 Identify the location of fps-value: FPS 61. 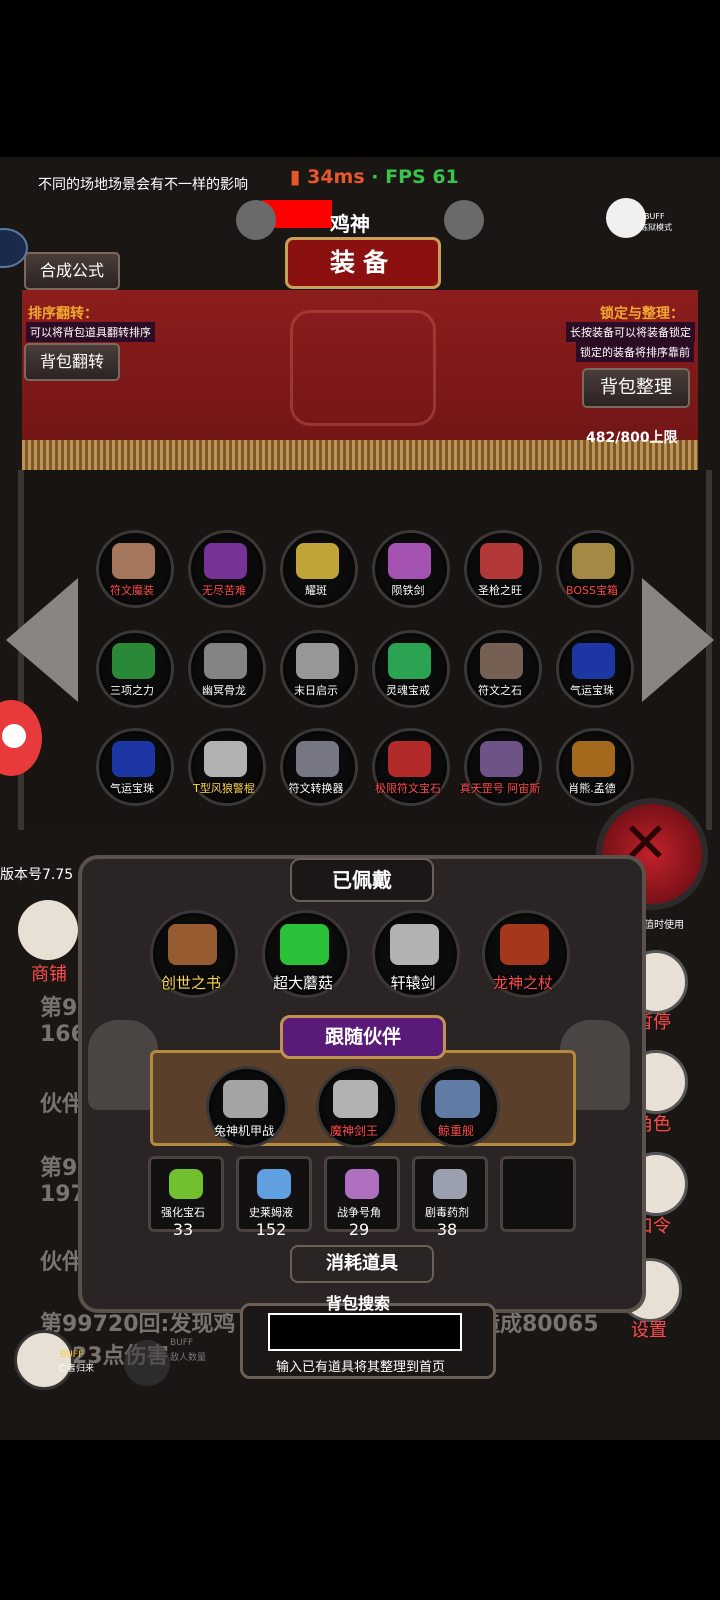
(422, 177).